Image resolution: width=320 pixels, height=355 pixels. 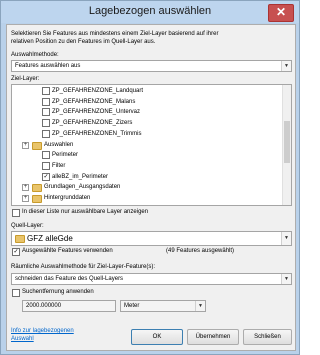 I want to click on layer-row: + Grundlagen_Ausgangsdaten, so click(x=147, y=188).